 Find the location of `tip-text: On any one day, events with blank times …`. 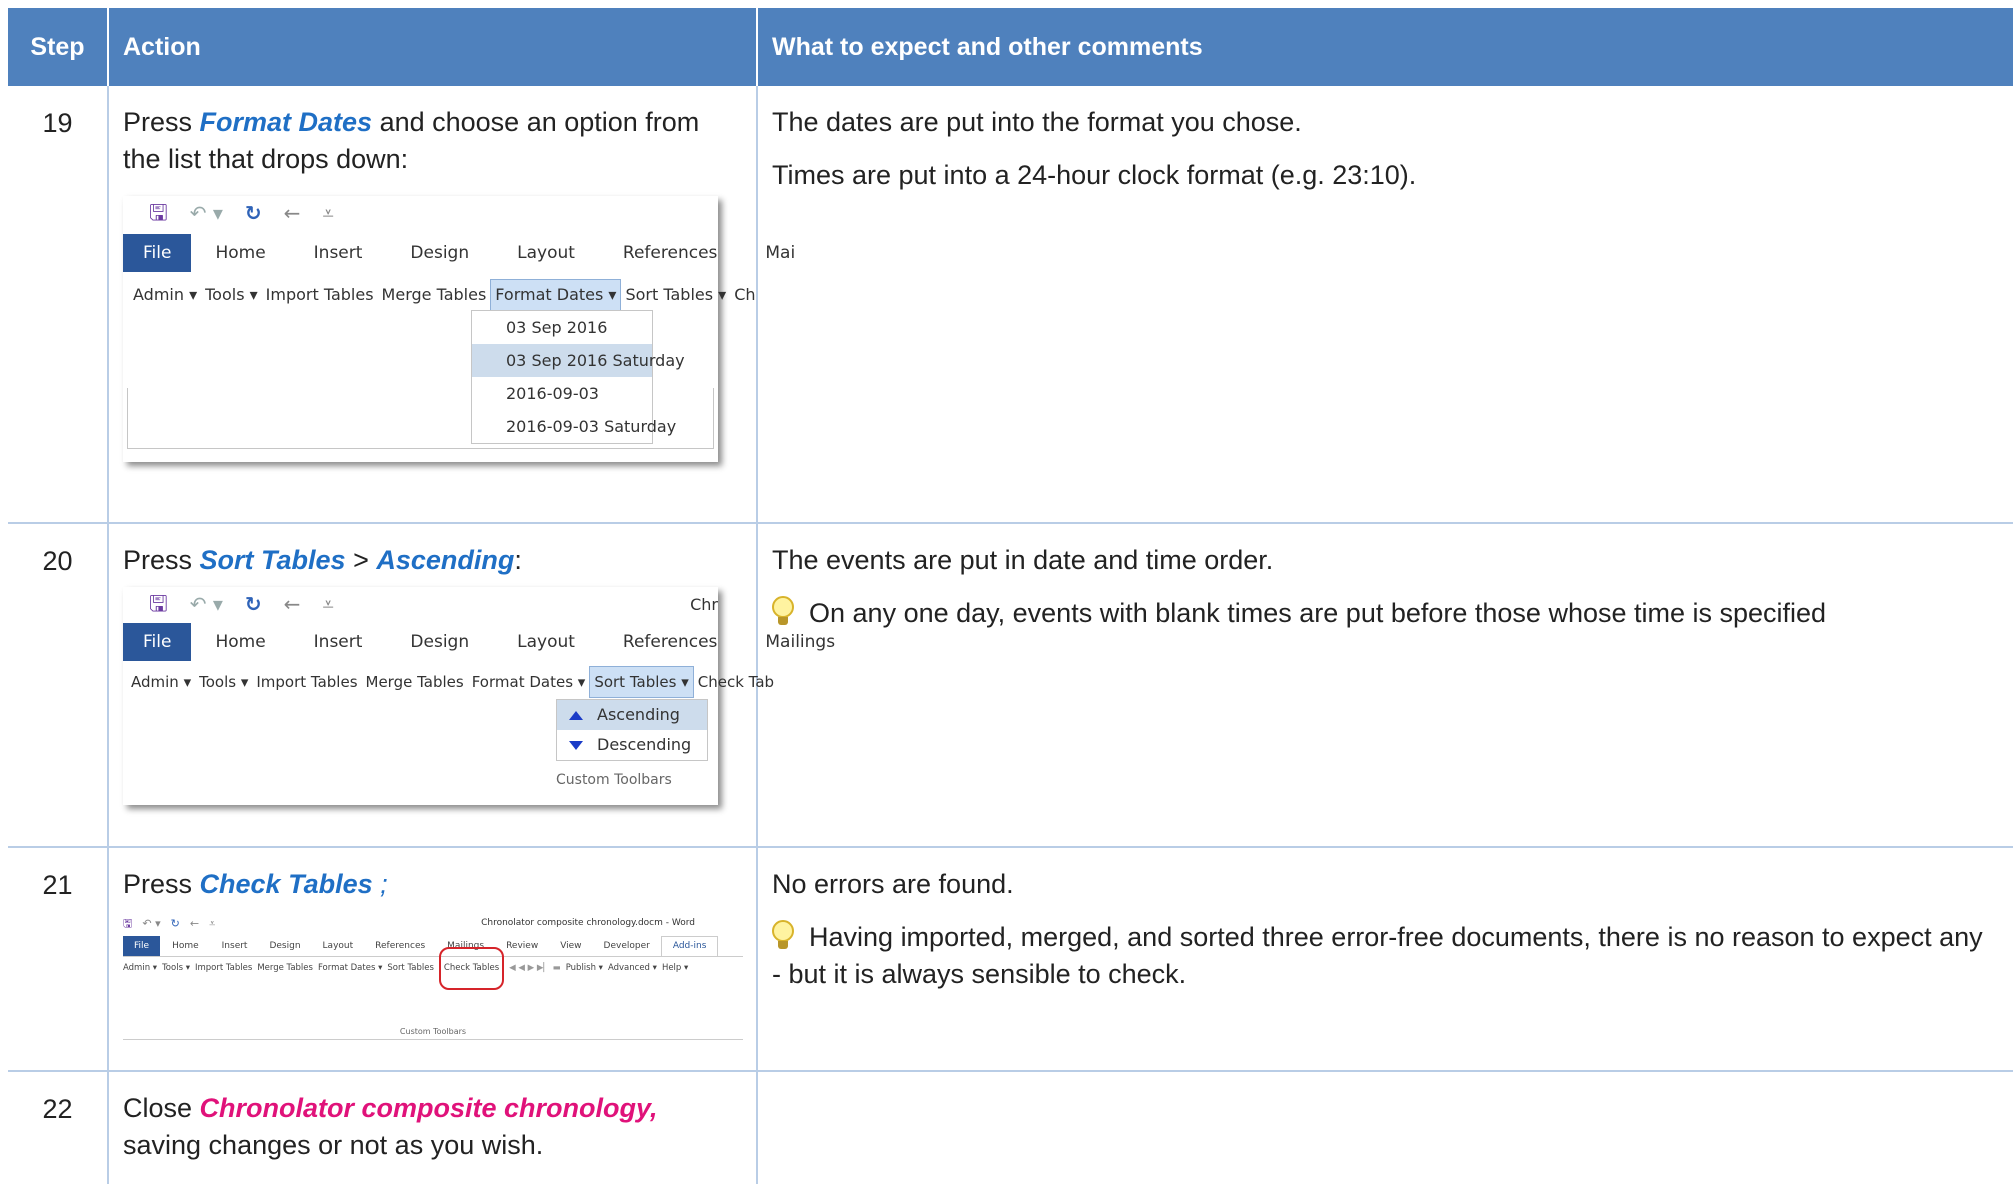

tip-text: On any one day, events with blank times … is located at coordinates (1318, 613).